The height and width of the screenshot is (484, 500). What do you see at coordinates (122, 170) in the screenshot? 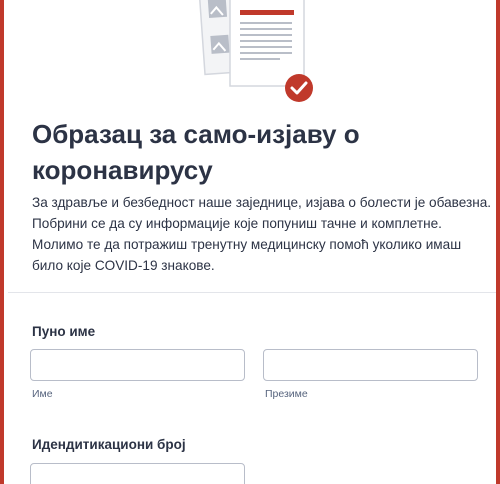
I see `title-line-2: коронавирусу` at bounding box center [122, 170].